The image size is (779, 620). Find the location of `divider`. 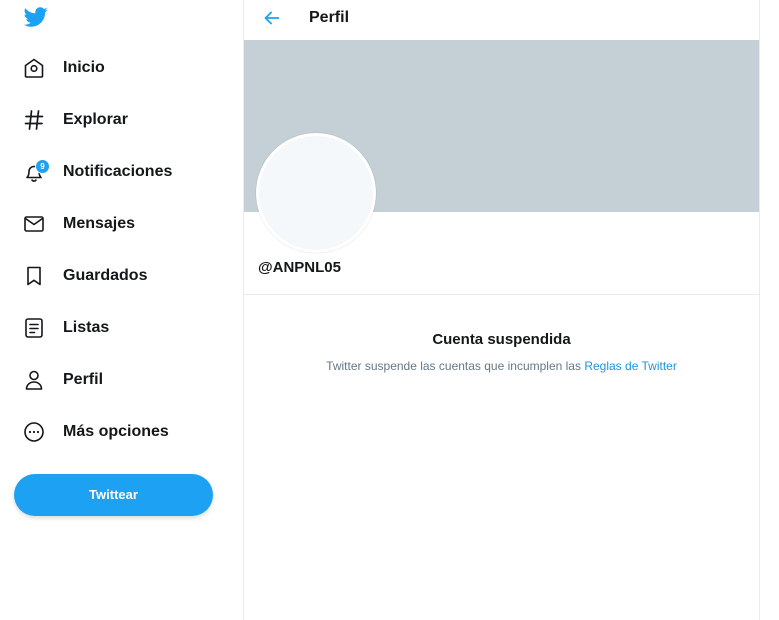

divider is located at coordinates (501, 294).